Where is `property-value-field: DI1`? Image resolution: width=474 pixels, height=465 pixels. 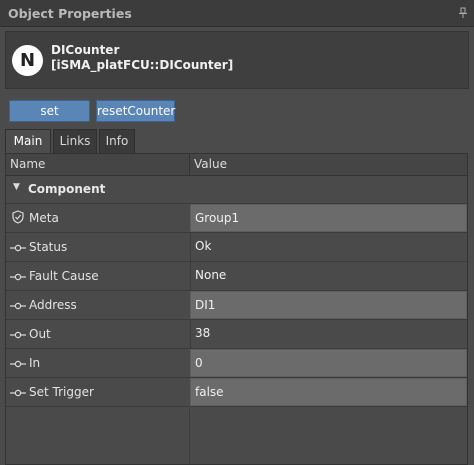
property-value-field: DI1 is located at coordinates (328, 305).